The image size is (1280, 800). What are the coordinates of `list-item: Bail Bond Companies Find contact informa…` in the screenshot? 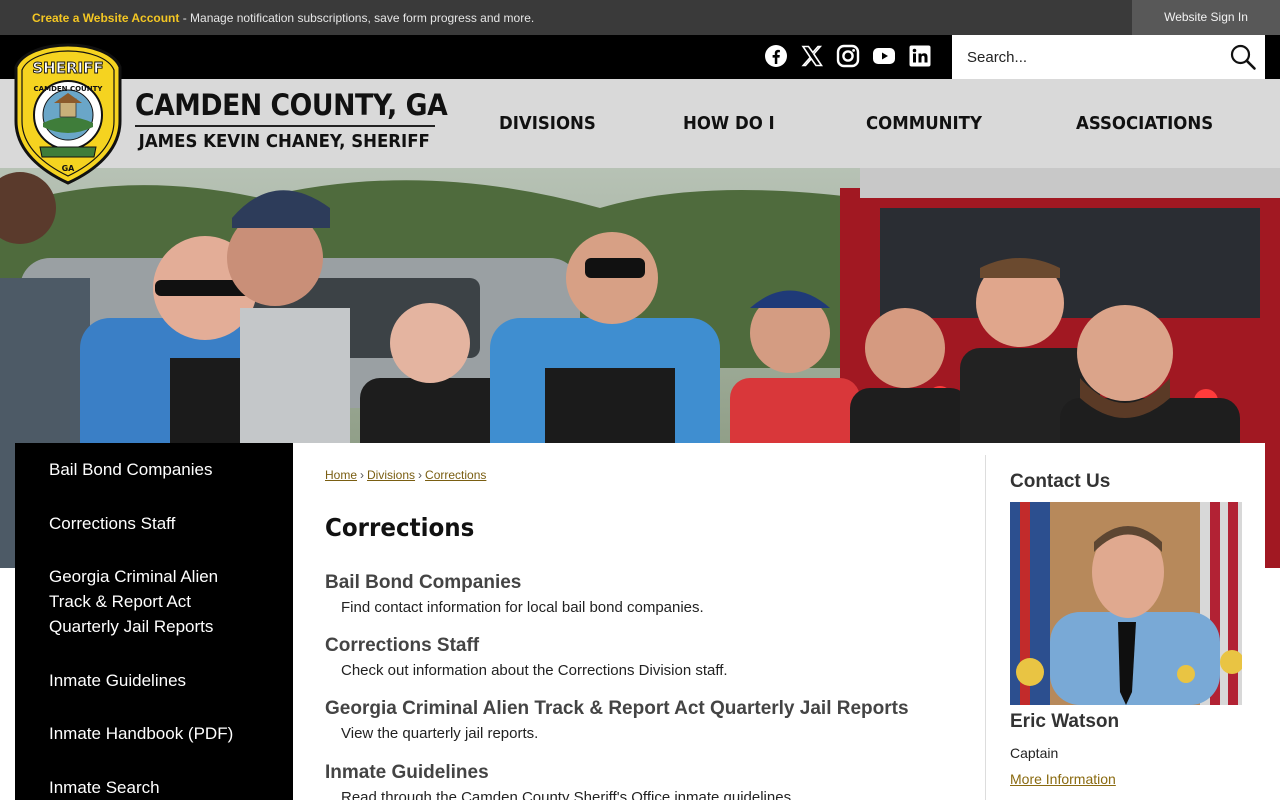 It's located at (514, 594).